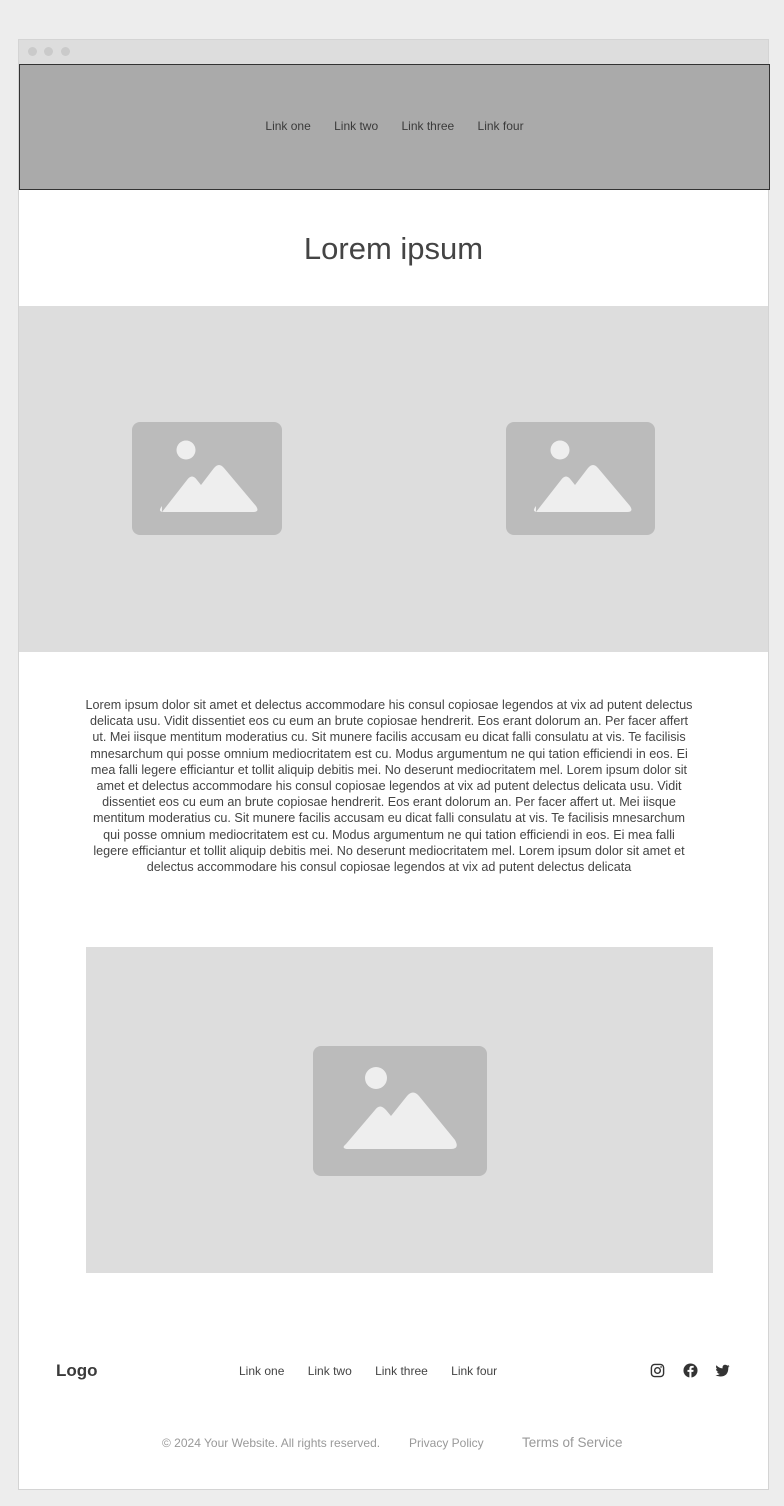 The image size is (784, 1506). I want to click on footer-nav-link-three: Link three, so click(401, 1371).